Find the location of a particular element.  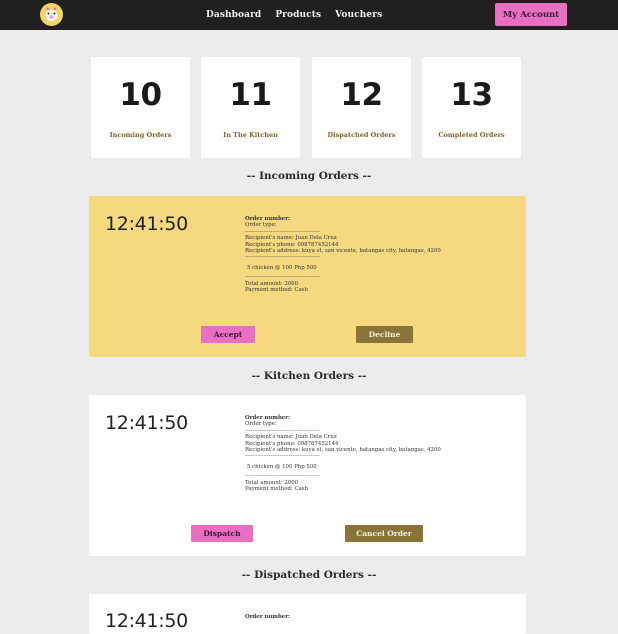

stat-card-incoming: 10 Incoming Orders is located at coordinates (140, 107).